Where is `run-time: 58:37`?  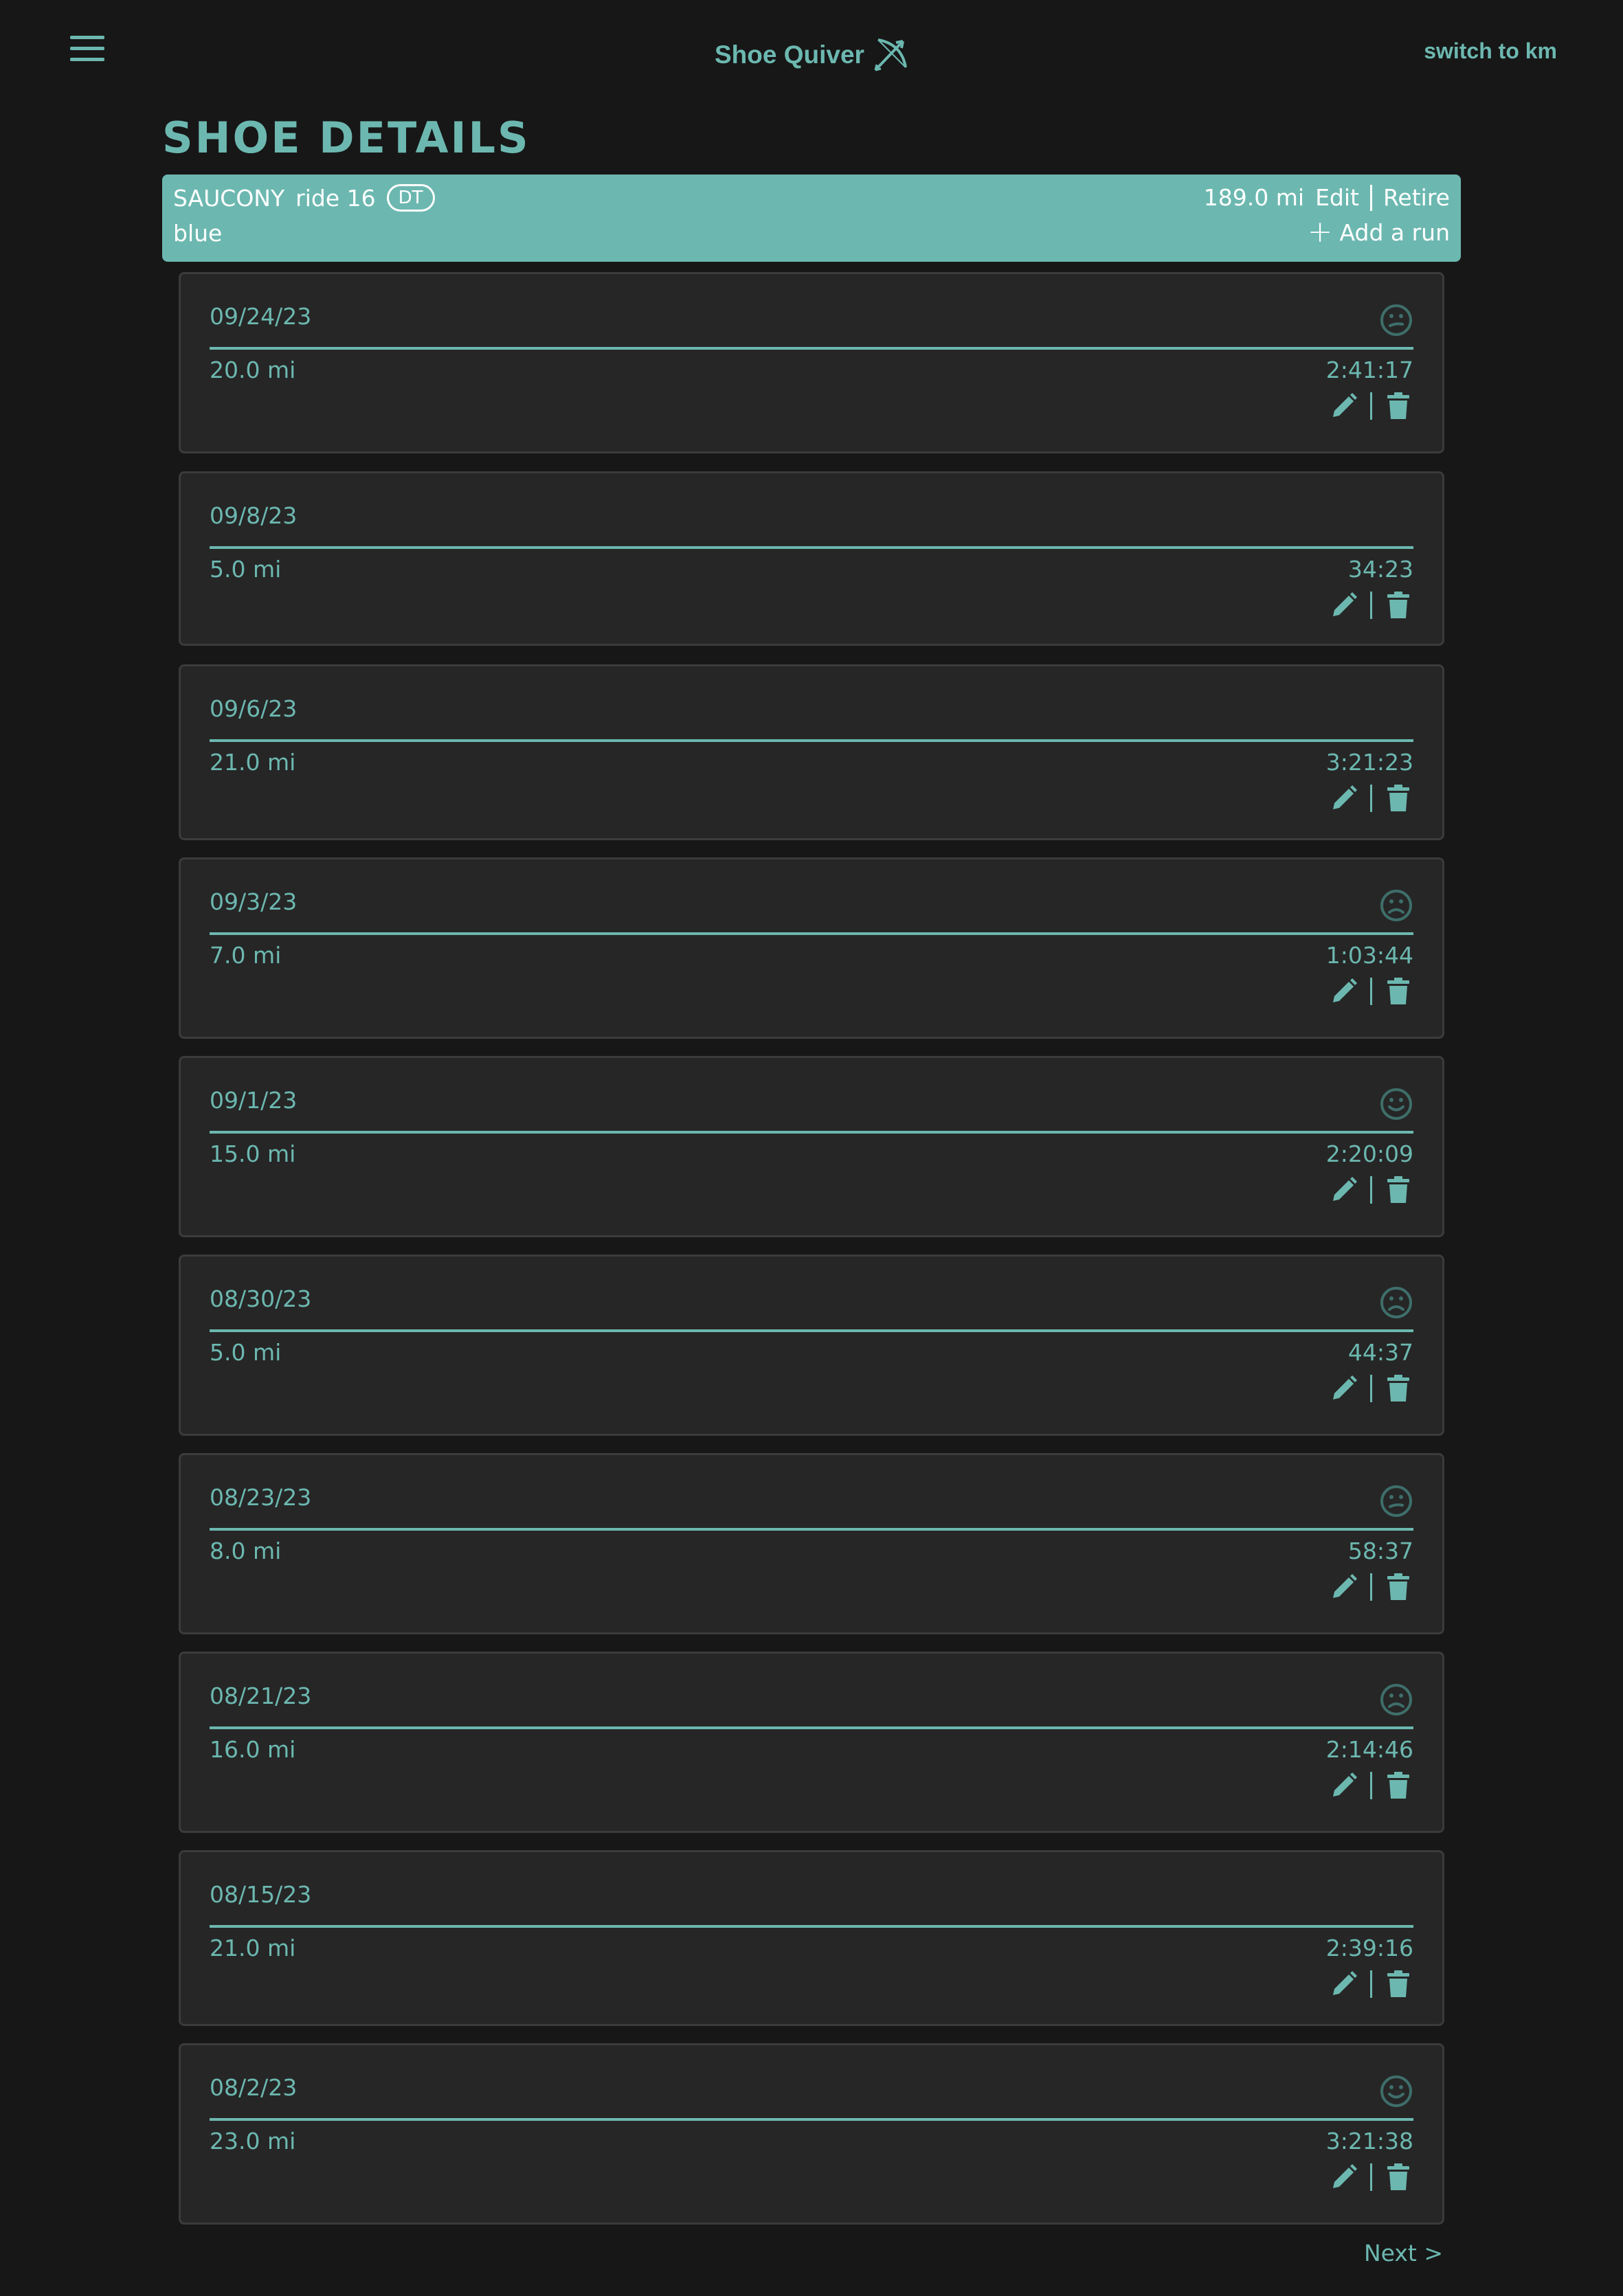
run-time: 58:37 is located at coordinates (1380, 1551).